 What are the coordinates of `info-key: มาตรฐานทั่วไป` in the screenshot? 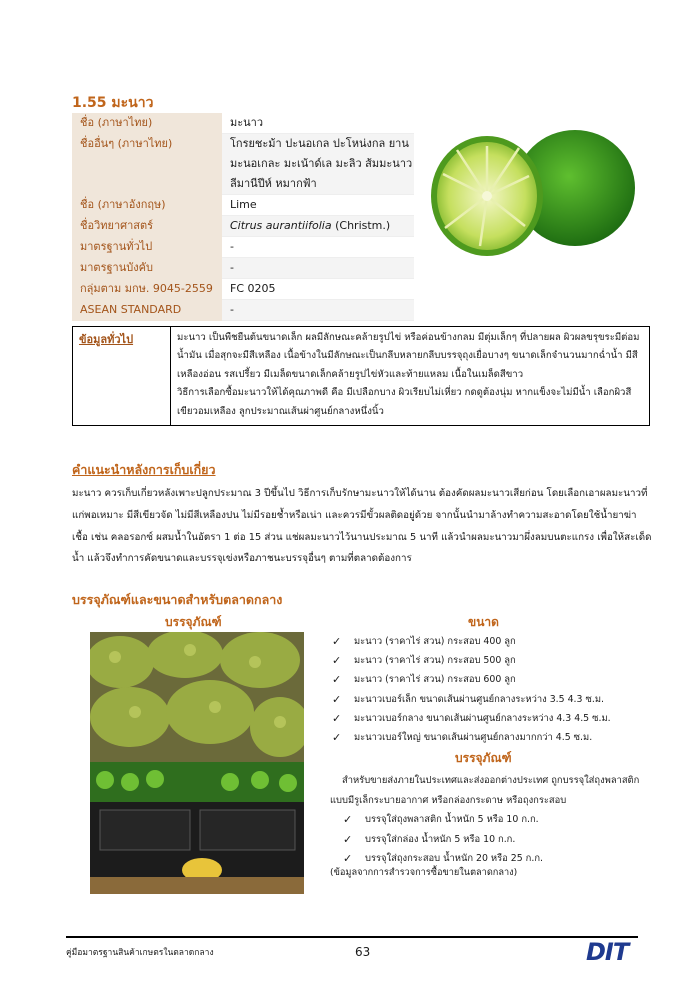 It's located at (147, 247).